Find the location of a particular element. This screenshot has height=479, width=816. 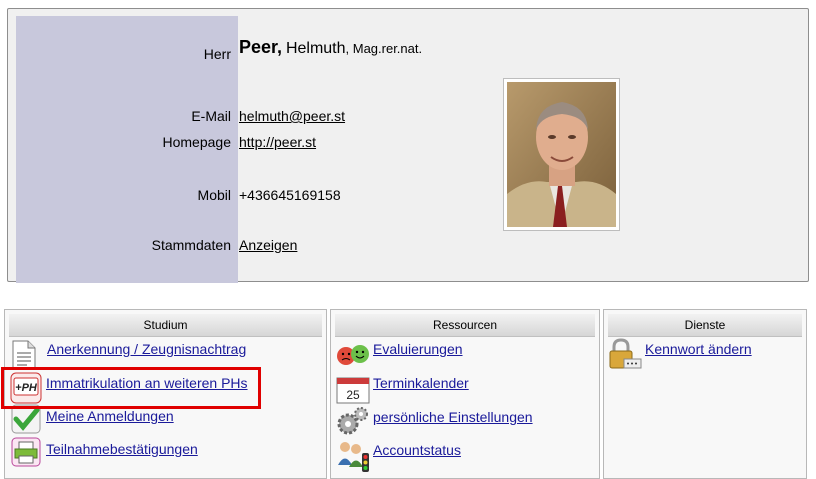

studium-item-anmeldungen: Meine Anmeldungen is located at coordinates (110, 416).